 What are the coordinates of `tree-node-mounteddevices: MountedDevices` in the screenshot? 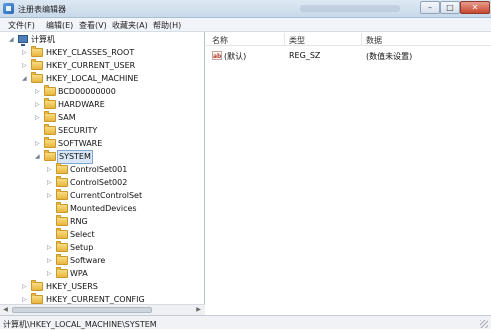 It's located at (100, 208).